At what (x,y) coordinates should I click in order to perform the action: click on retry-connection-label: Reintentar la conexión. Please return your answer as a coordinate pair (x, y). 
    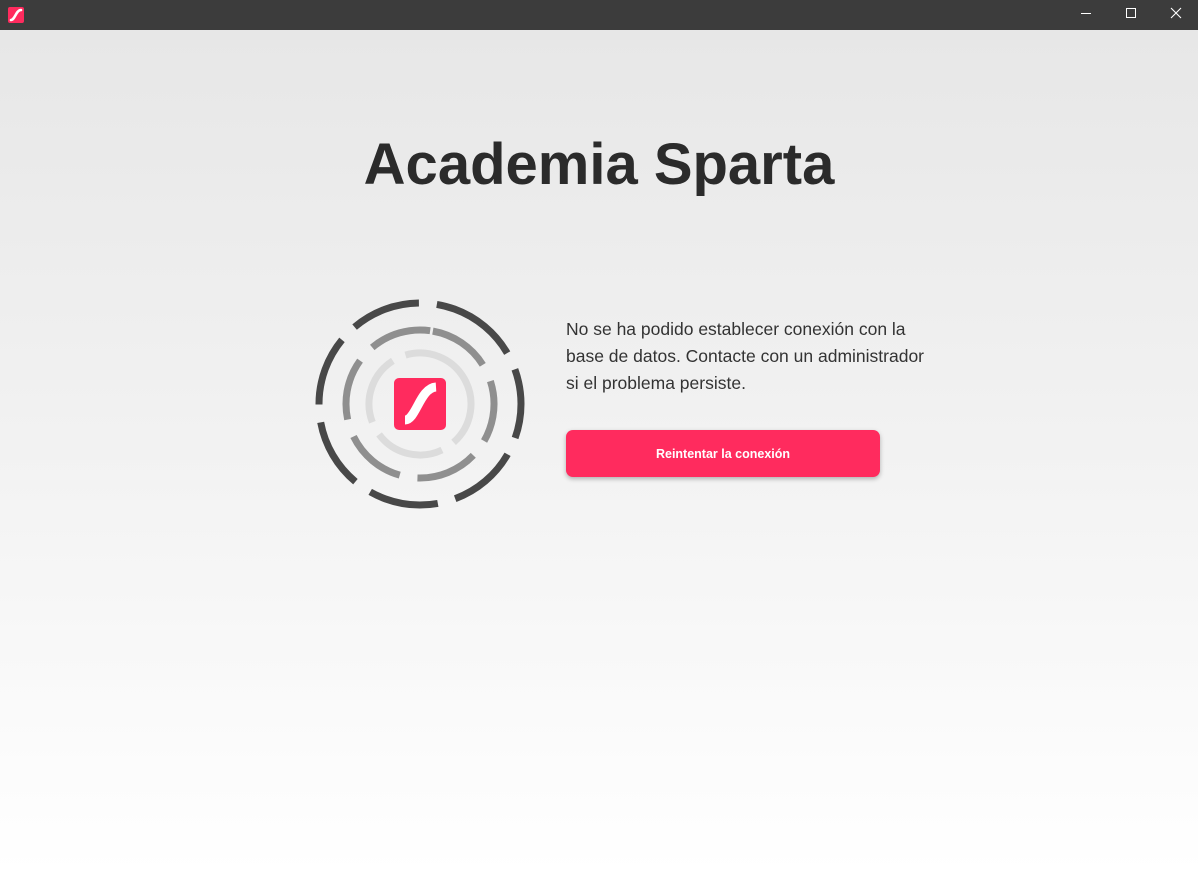
    Looking at the image, I should click on (723, 453).